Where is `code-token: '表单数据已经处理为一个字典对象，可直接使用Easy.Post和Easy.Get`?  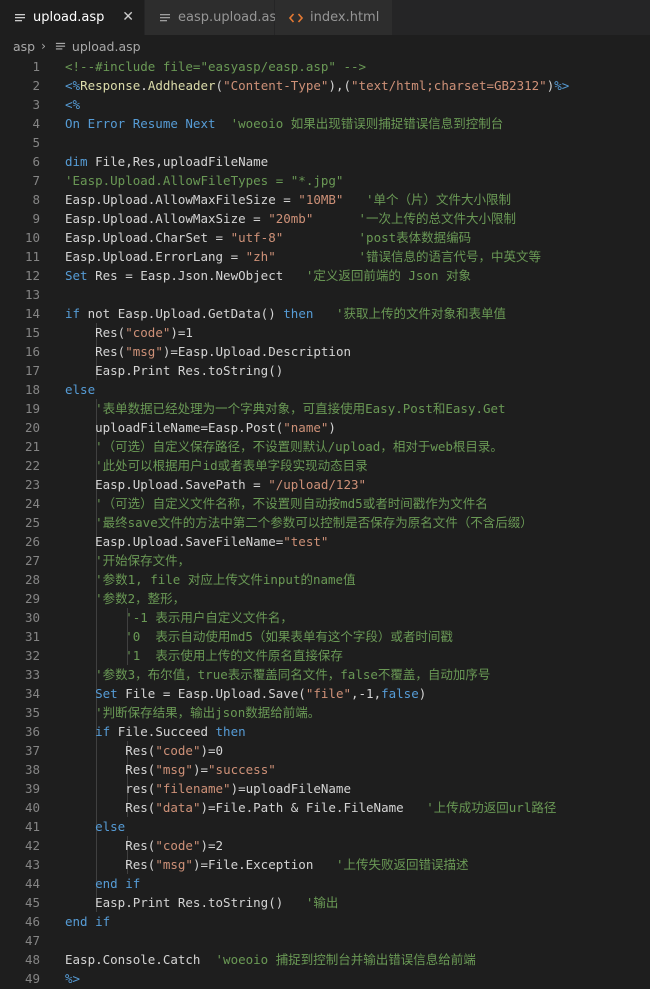
code-token: '表单数据已经处理为一个字典对象，可直接使用Easy.Post和Easy.Get is located at coordinates (300, 408).